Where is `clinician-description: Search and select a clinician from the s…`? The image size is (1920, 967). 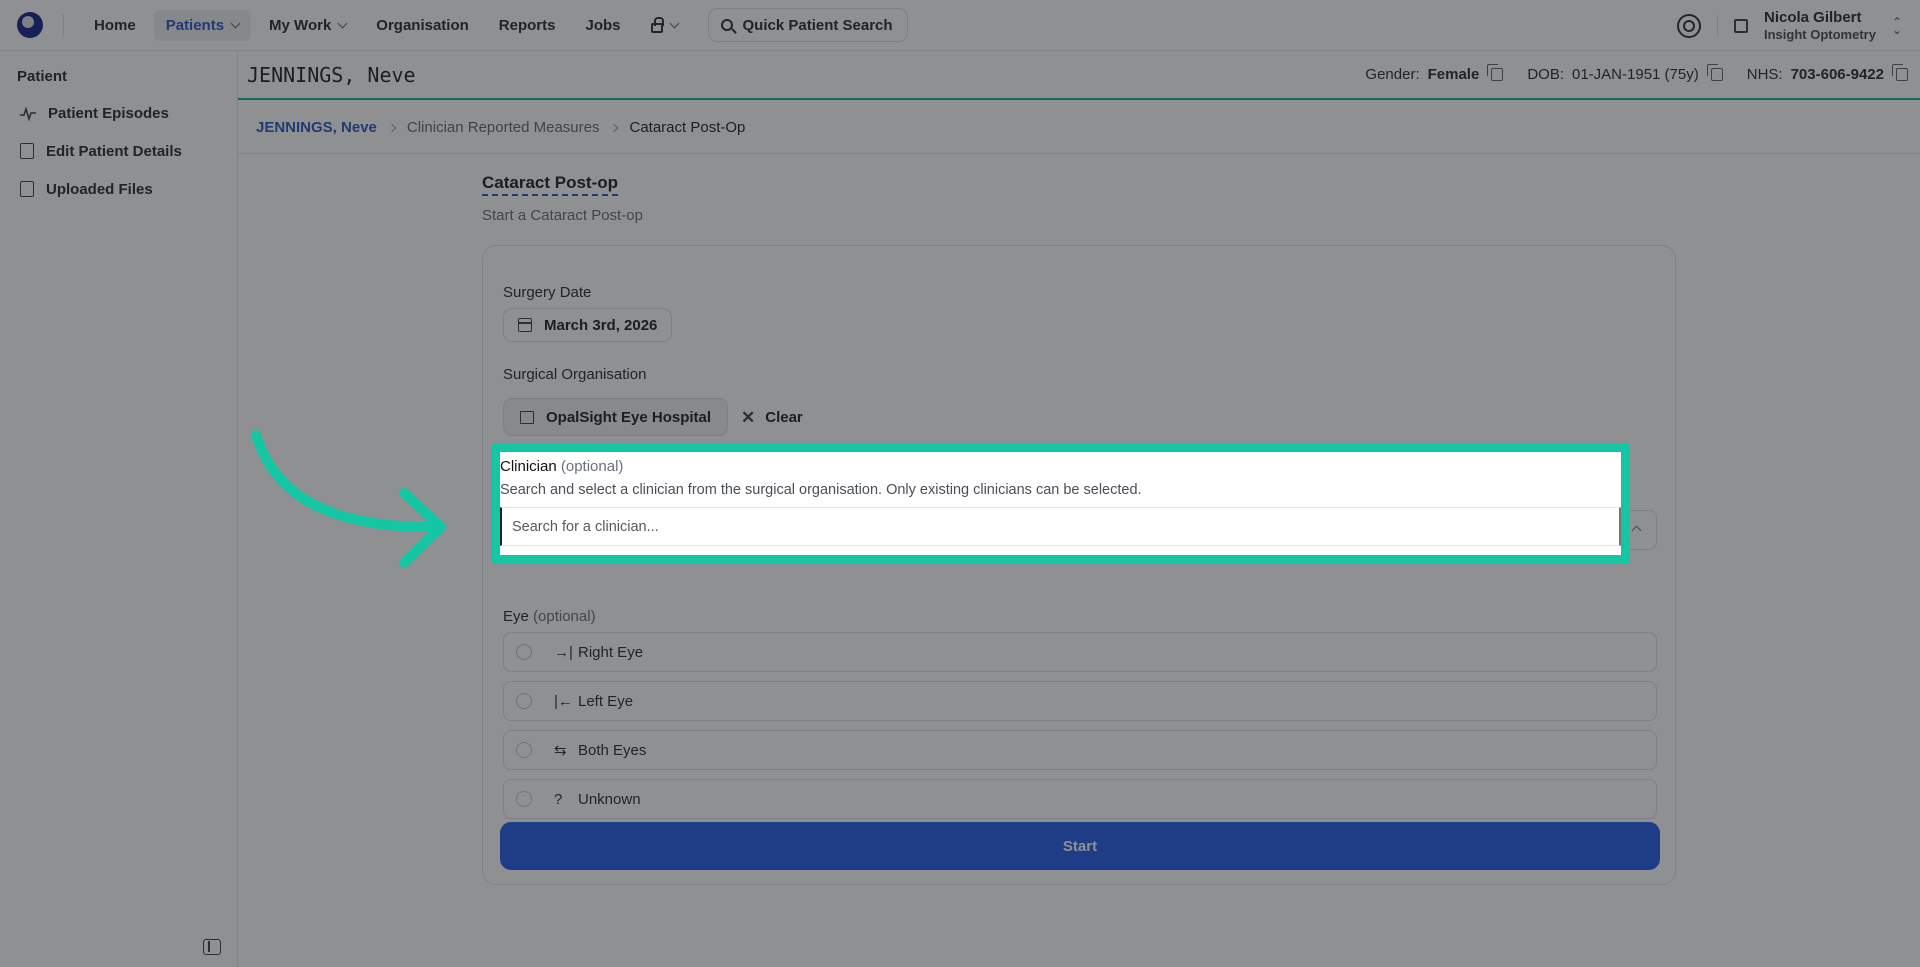
clinician-description: Search and select a clinician from the s… is located at coordinates (821, 490).